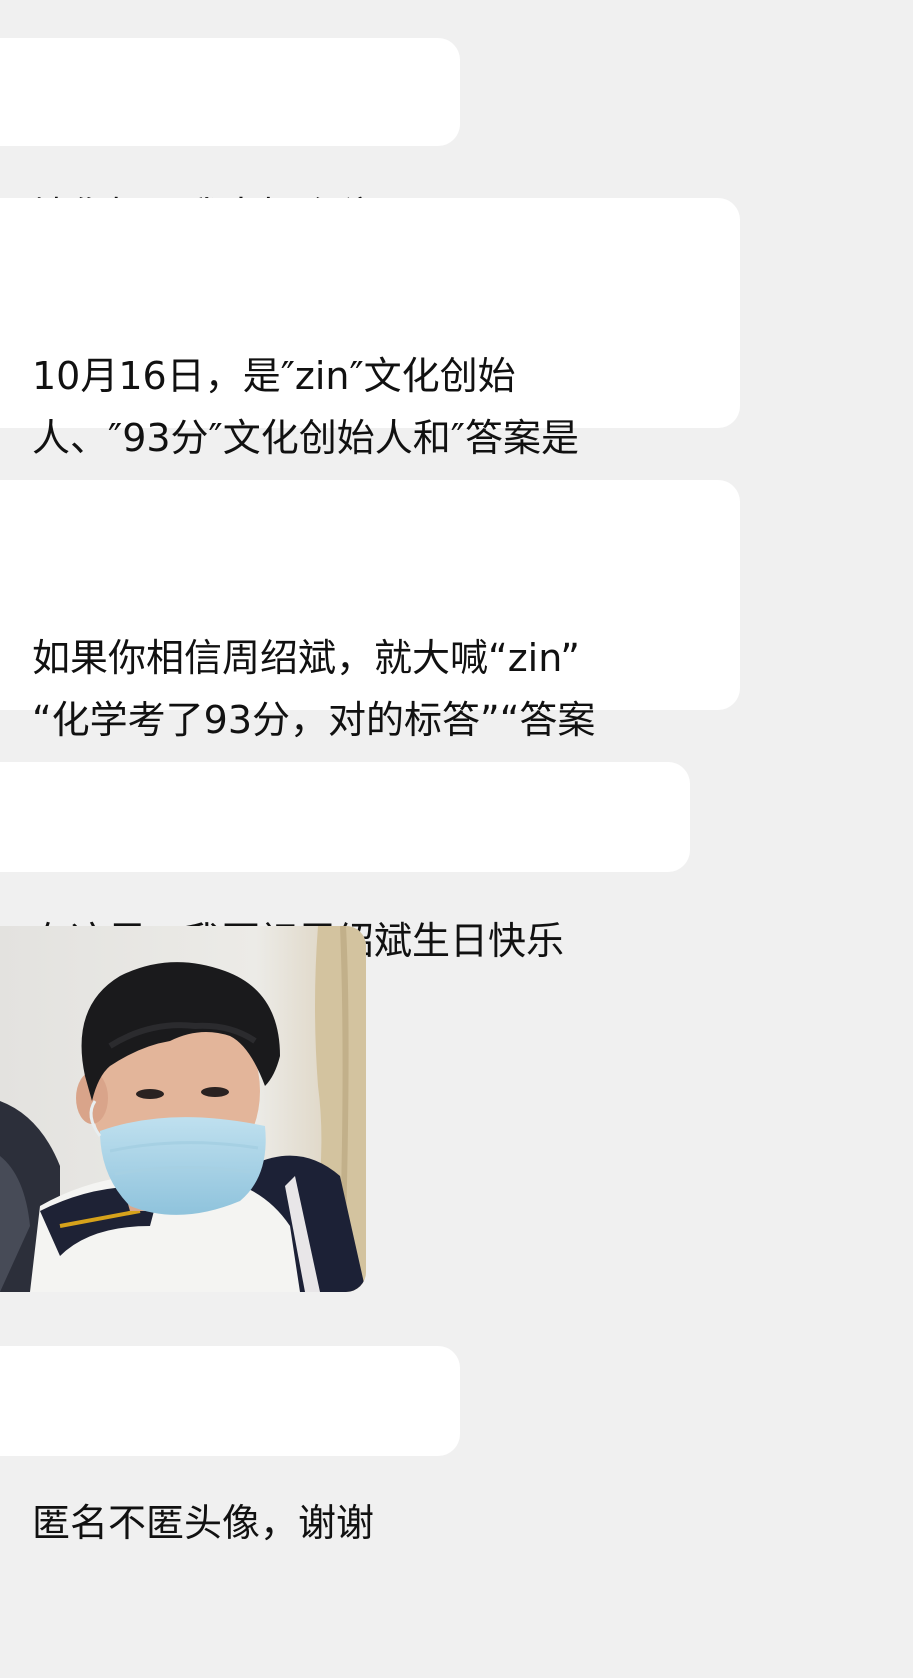 The image size is (913, 1678). Describe the element at coordinates (230, 1445) in the screenshot. I see `message-bubble: 匿名不匿头像，谢谢` at that location.